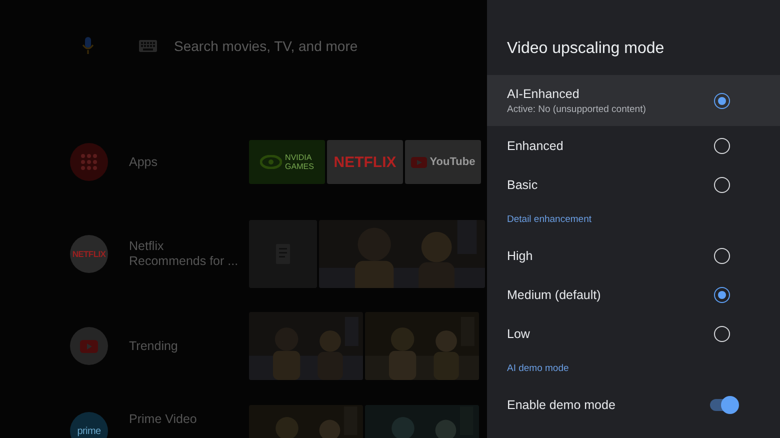  What do you see at coordinates (633, 333) in the screenshot?
I see `option-row: Low` at bounding box center [633, 333].